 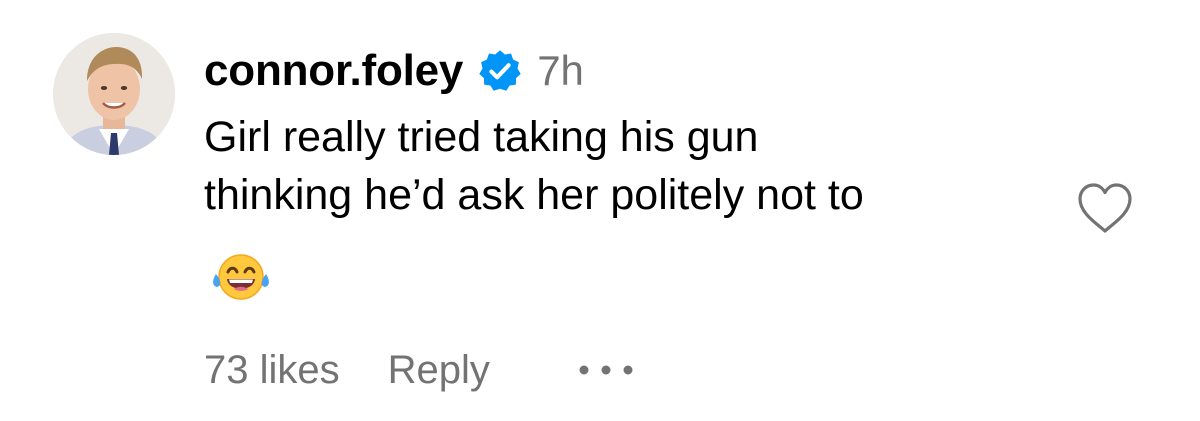 I want to click on comment-actions: 73 likes Reply, so click(x=420, y=370).